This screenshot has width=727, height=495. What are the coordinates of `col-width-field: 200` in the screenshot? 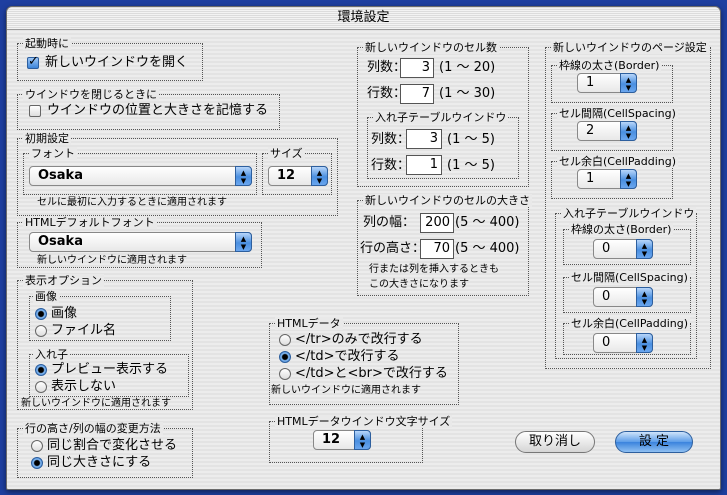 It's located at (437, 223).